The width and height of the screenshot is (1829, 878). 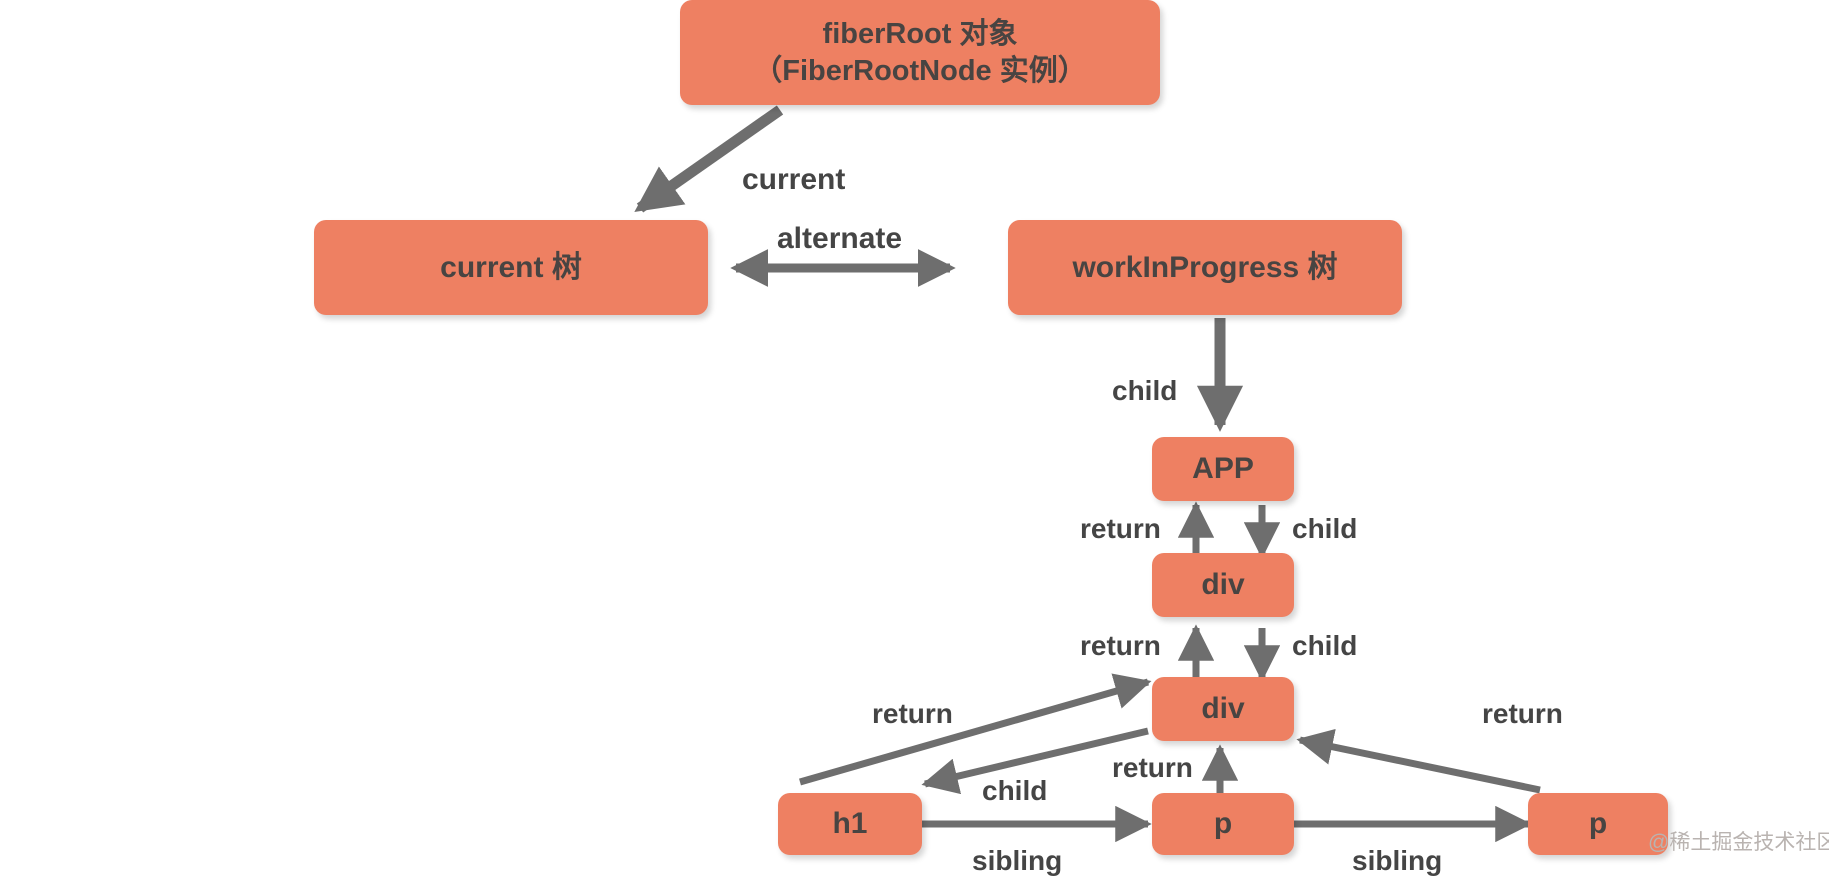 I want to click on node-fiber-root: fiberRoot 对象 （FiberRootNode 实例）, so click(x=920, y=52).